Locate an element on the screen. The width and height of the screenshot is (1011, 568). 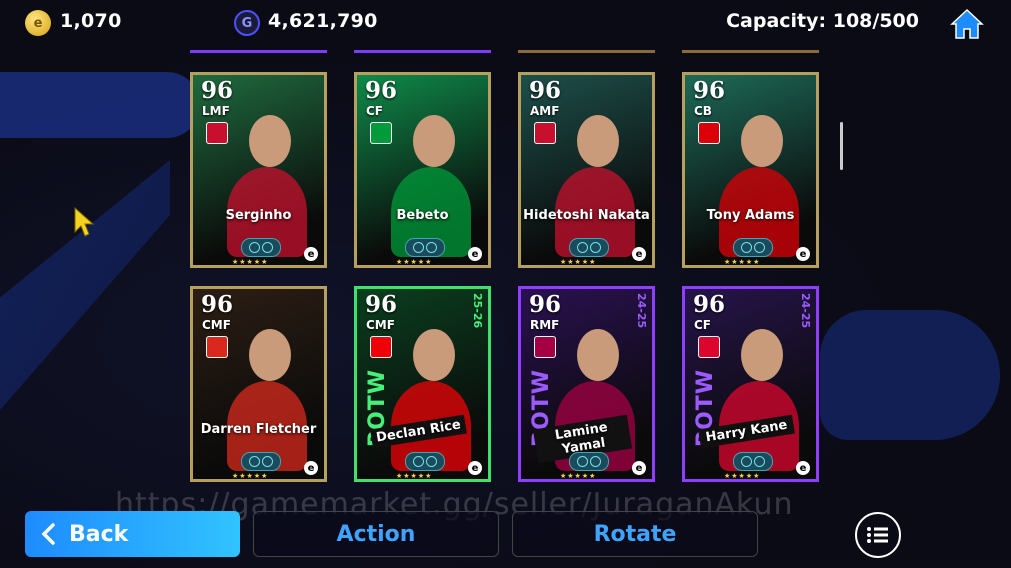
player-name: Bebeto is located at coordinates (422, 215).